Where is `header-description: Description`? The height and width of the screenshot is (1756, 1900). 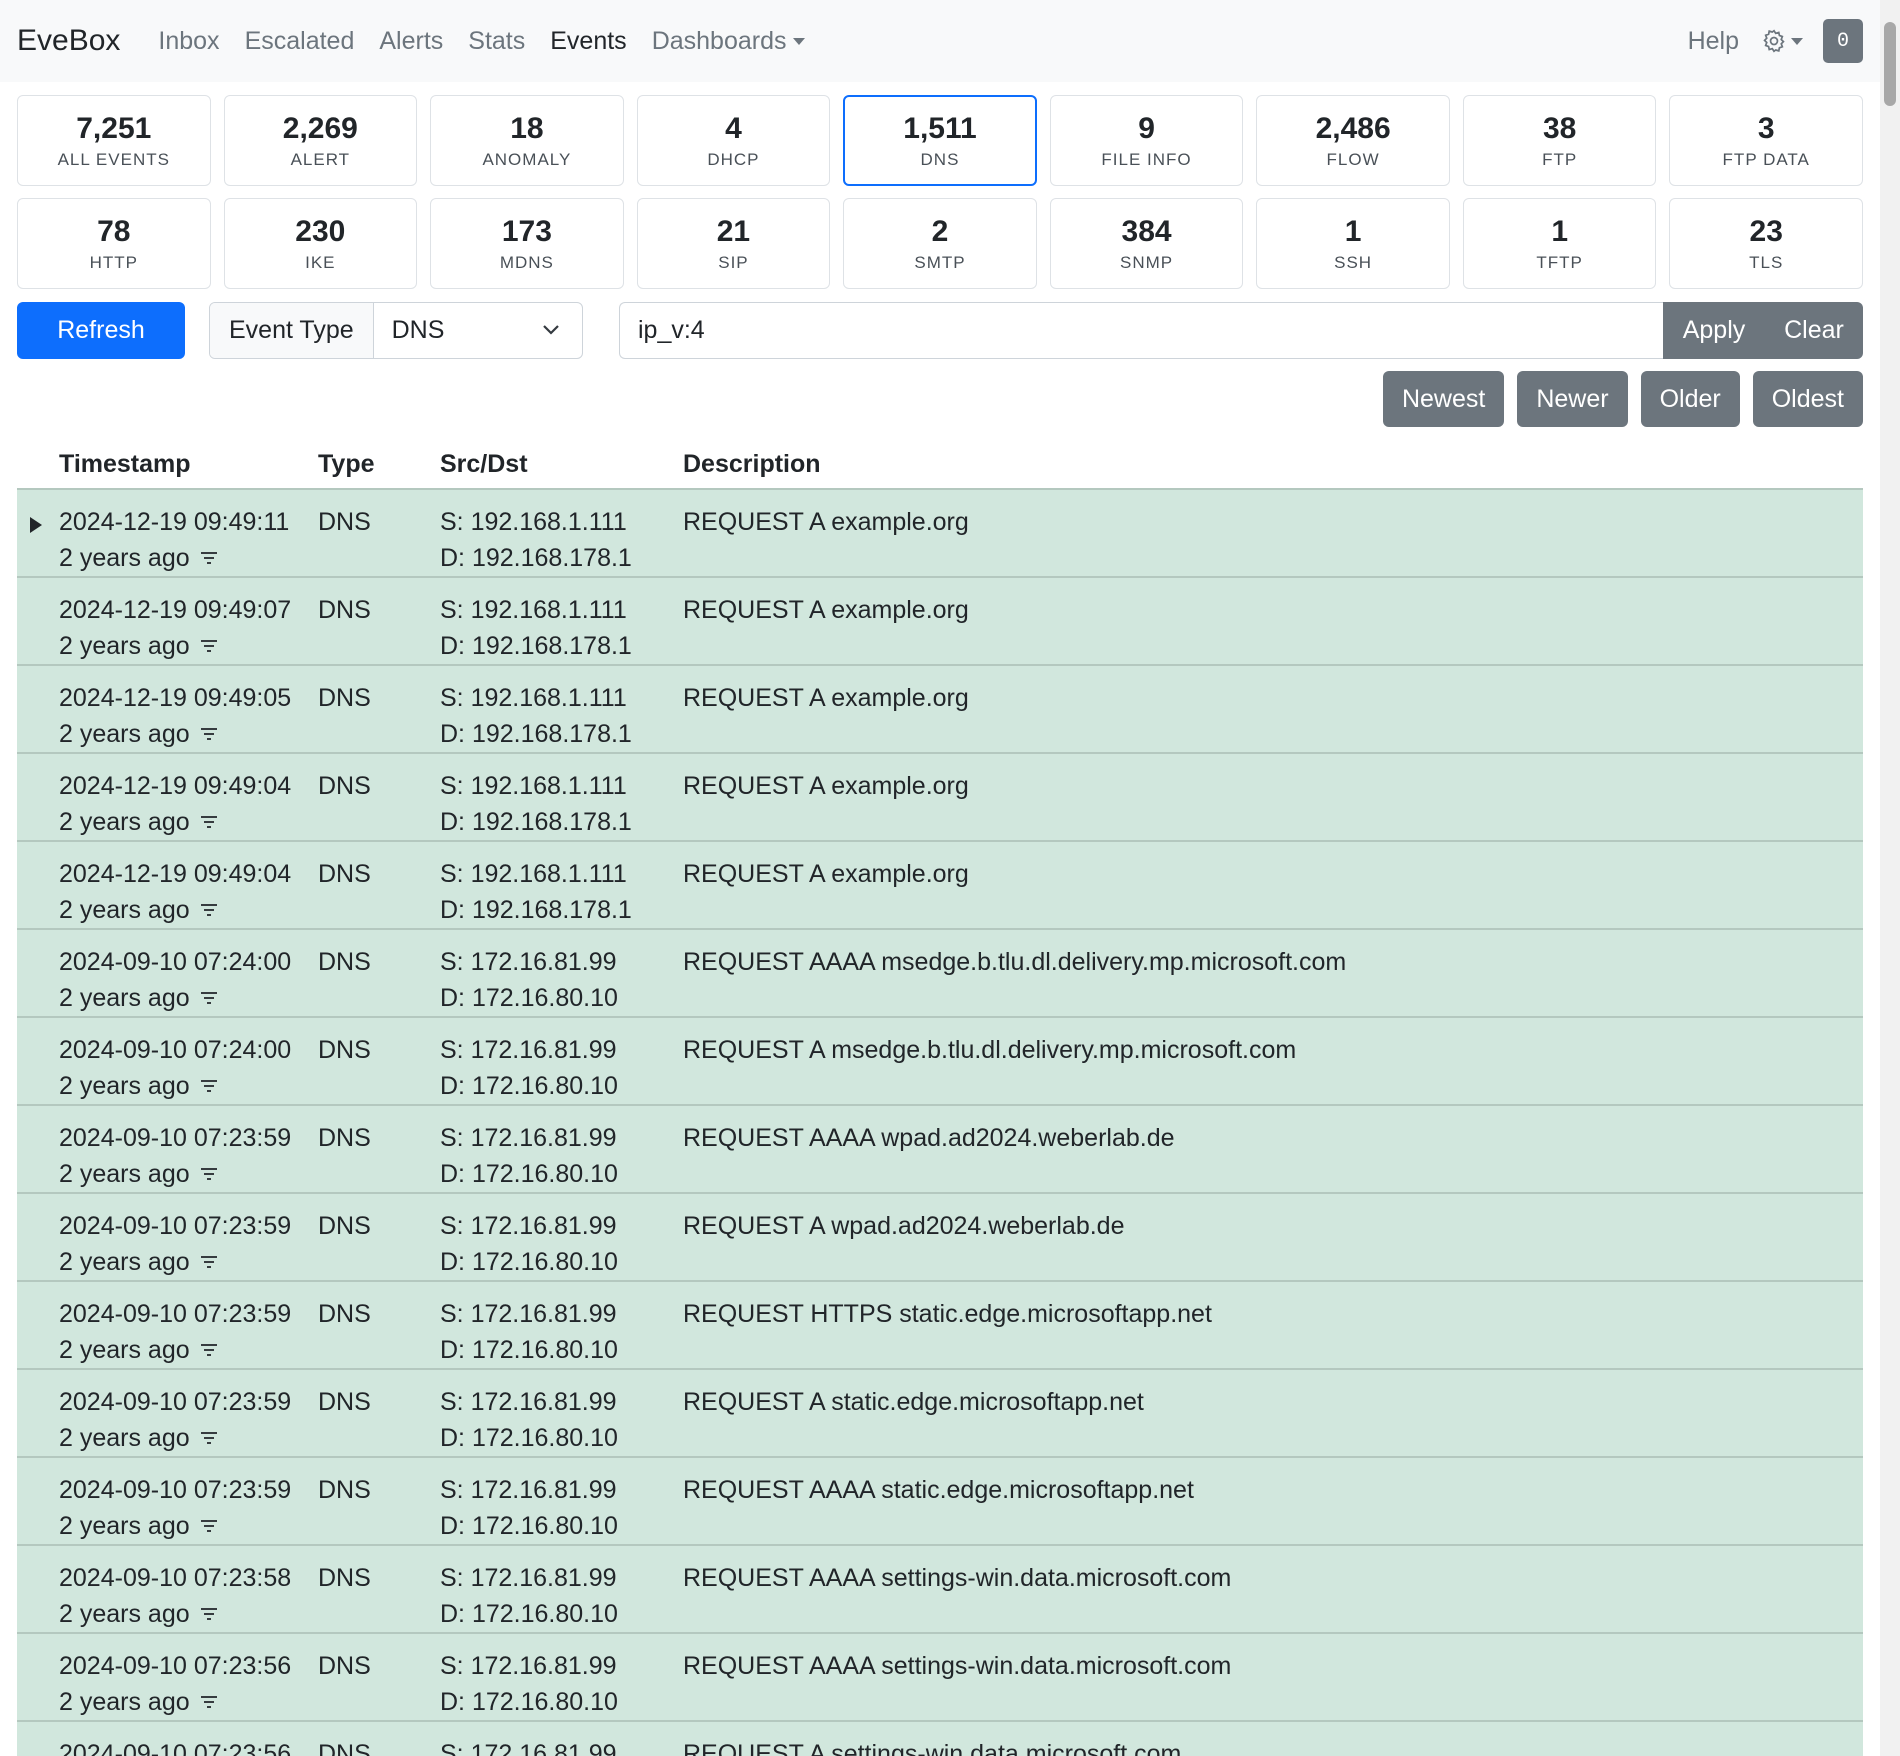
header-description: Description is located at coordinates (1273, 464).